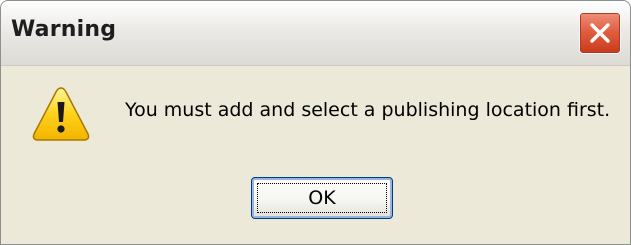  I want to click on warning-icon, so click(61, 114).